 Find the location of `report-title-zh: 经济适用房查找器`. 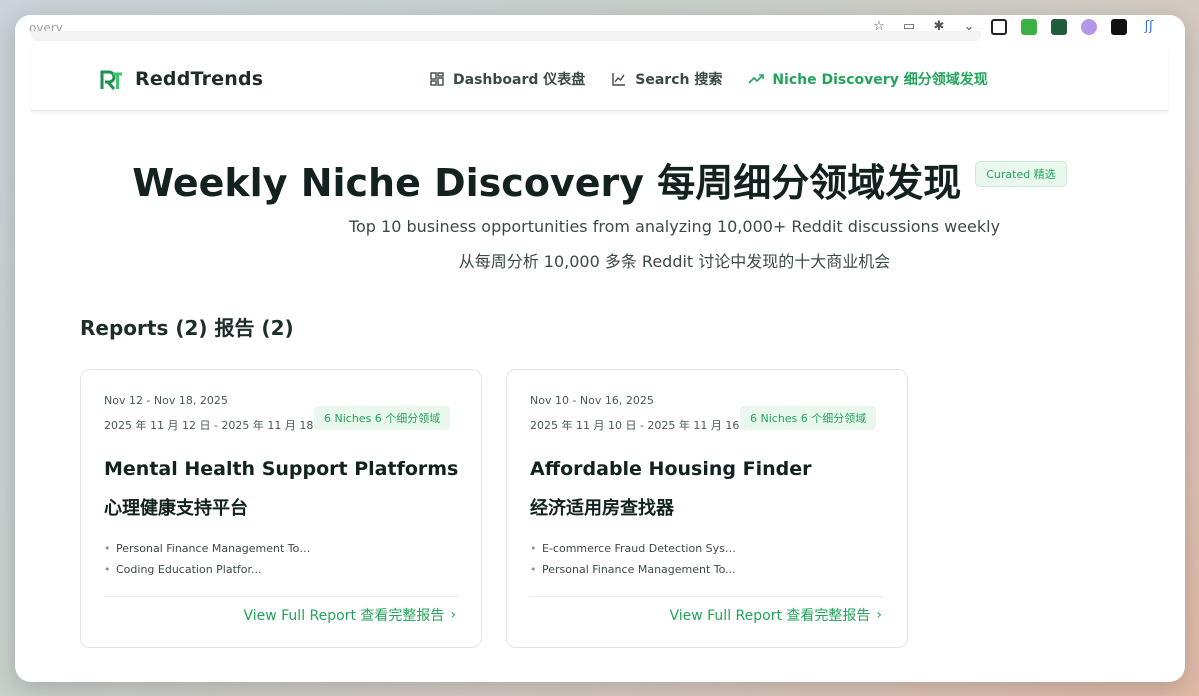

report-title-zh: 经济适用房查找器 is located at coordinates (602, 508).